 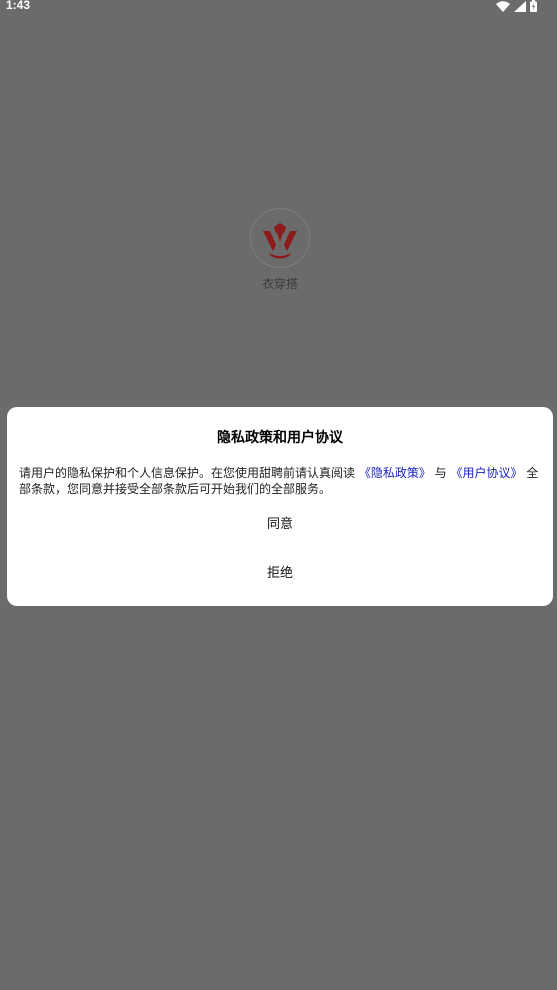 What do you see at coordinates (487, 473) in the screenshot?
I see `user-agreement-link: 《用户协议》` at bounding box center [487, 473].